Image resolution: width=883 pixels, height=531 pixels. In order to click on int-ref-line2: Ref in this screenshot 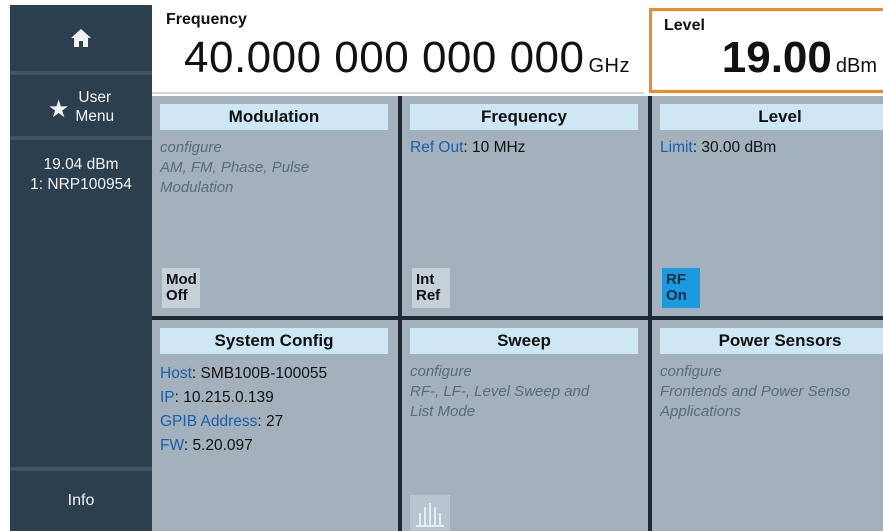, I will do `click(428, 295)`.